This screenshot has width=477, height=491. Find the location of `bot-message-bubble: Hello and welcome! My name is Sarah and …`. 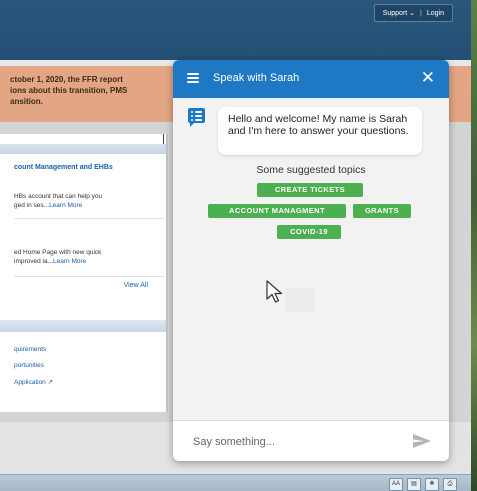

bot-message-bubble: Hello and welcome! My name is Sarah and … is located at coordinates (320, 131).